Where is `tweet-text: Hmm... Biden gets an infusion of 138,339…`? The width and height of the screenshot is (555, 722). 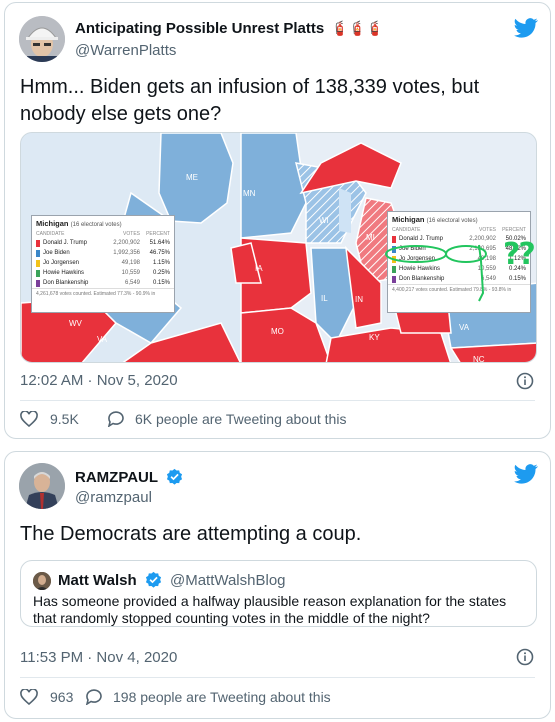 tweet-text: Hmm... Biden gets an infusion of 138,339… is located at coordinates (250, 100).